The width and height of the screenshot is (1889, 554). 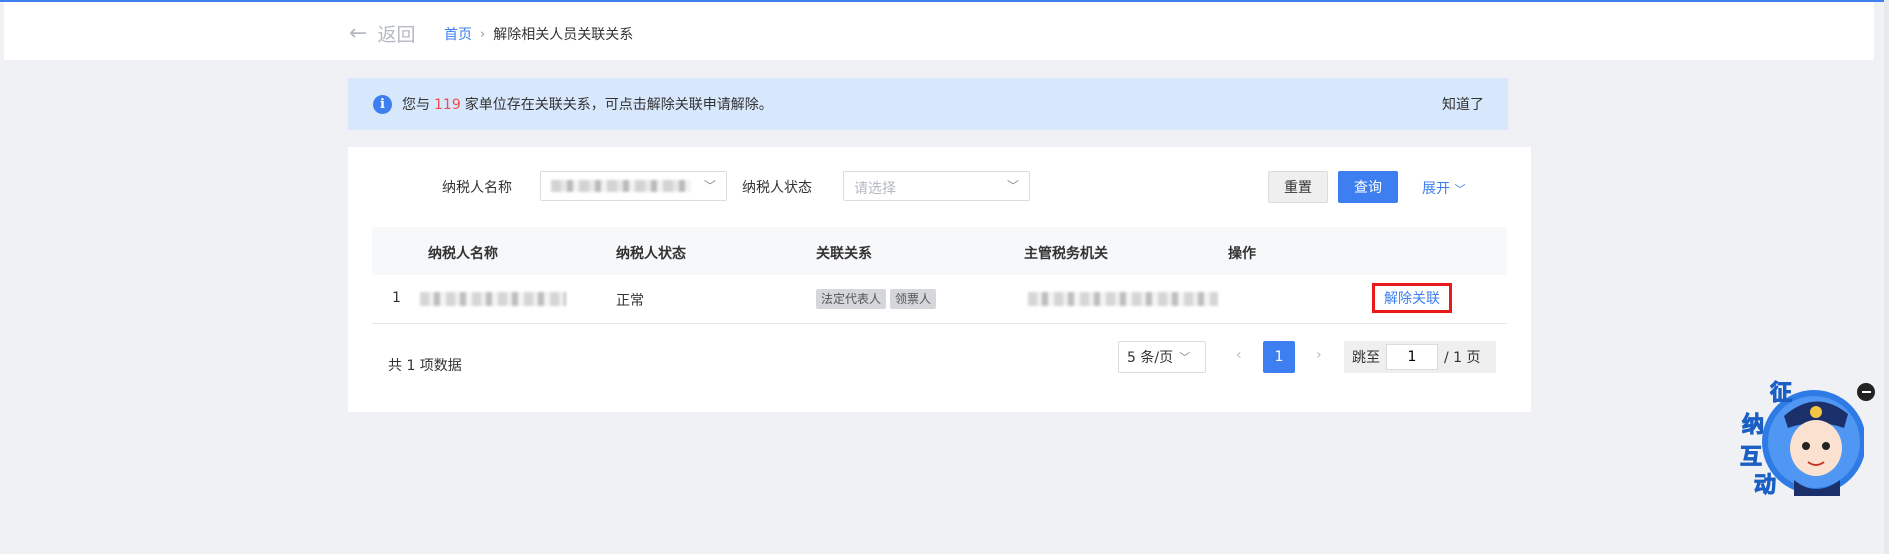 I want to click on jump-input, so click(x=1412, y=357).